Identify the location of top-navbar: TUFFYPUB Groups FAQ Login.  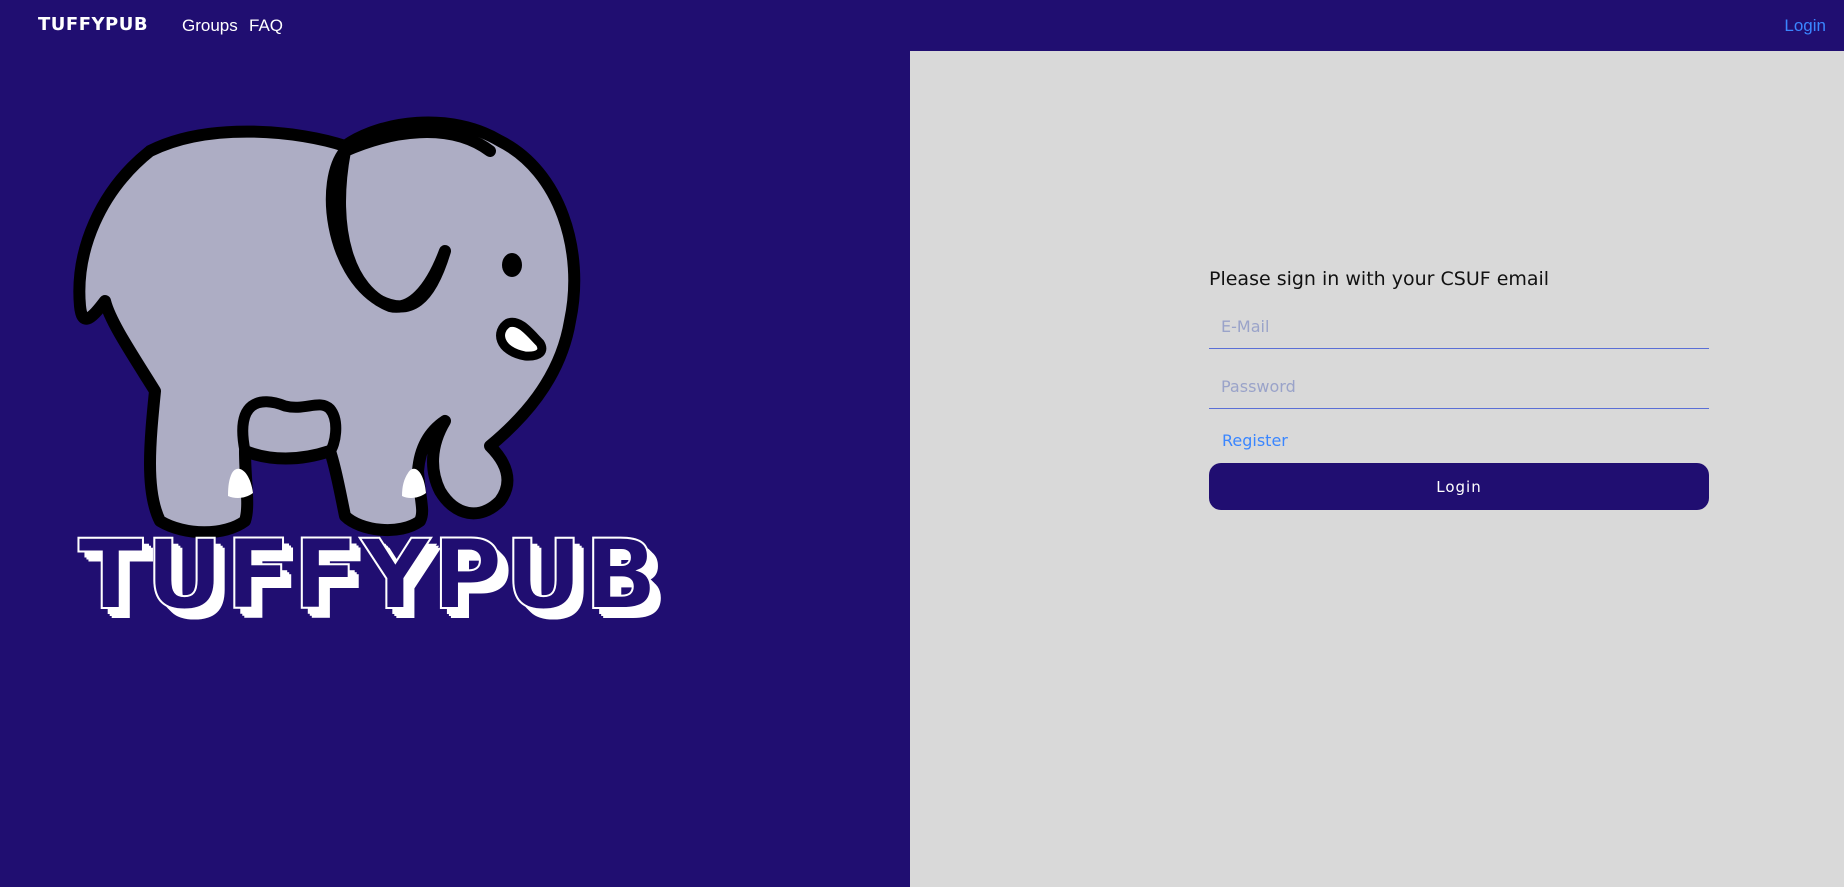
(922, 25).